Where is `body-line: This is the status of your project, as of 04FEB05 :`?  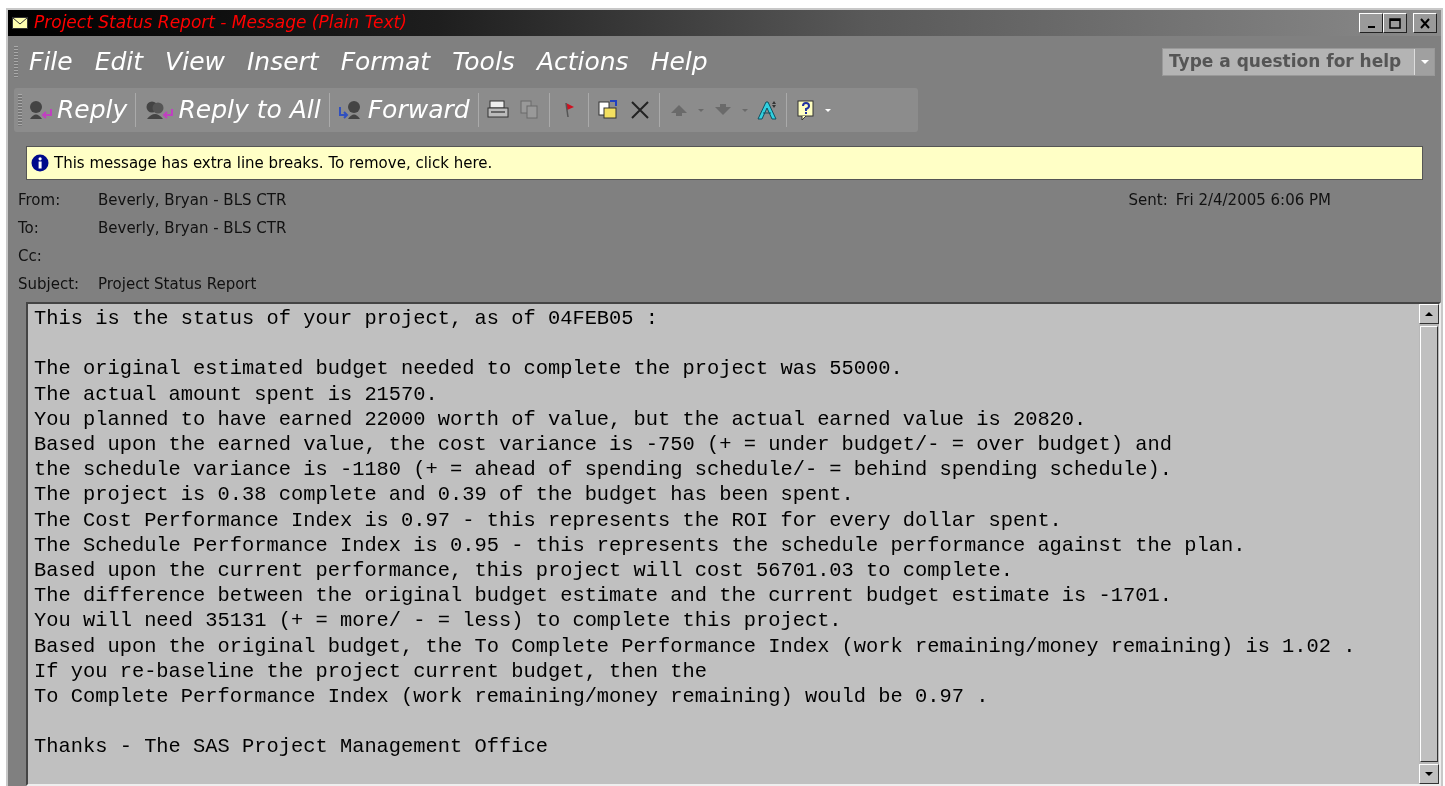 body-line: This is the status of your project, as of 04FEB05 : is located at coordinates (347, 319).